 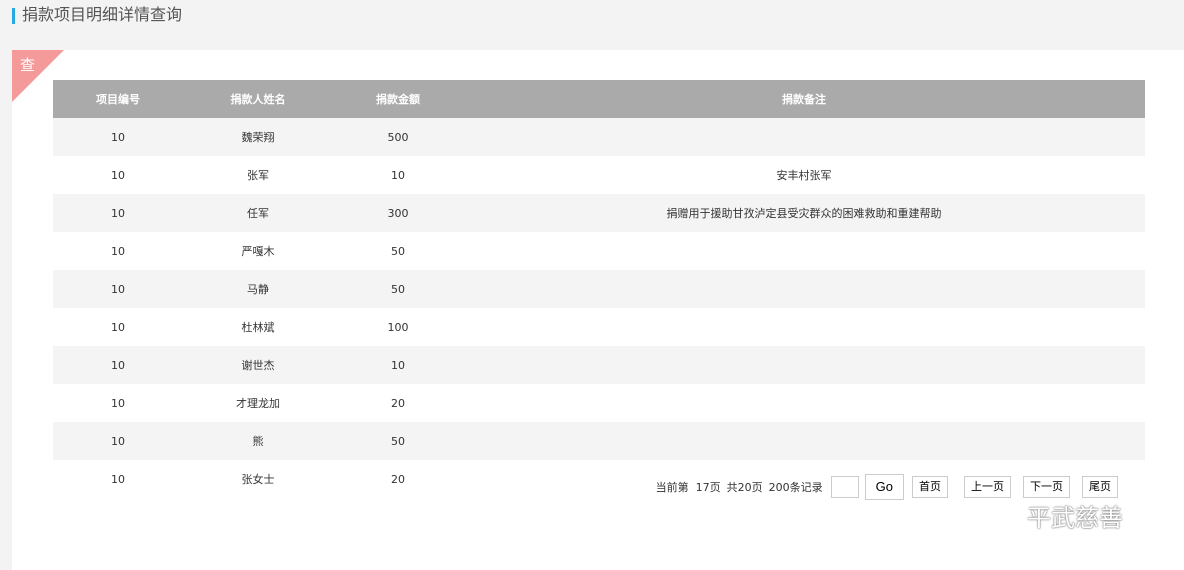 What do you see at coordinates (258, 289) in the screenshot?
I see `cell-donor: 马静` at bounding box center [258, 289].